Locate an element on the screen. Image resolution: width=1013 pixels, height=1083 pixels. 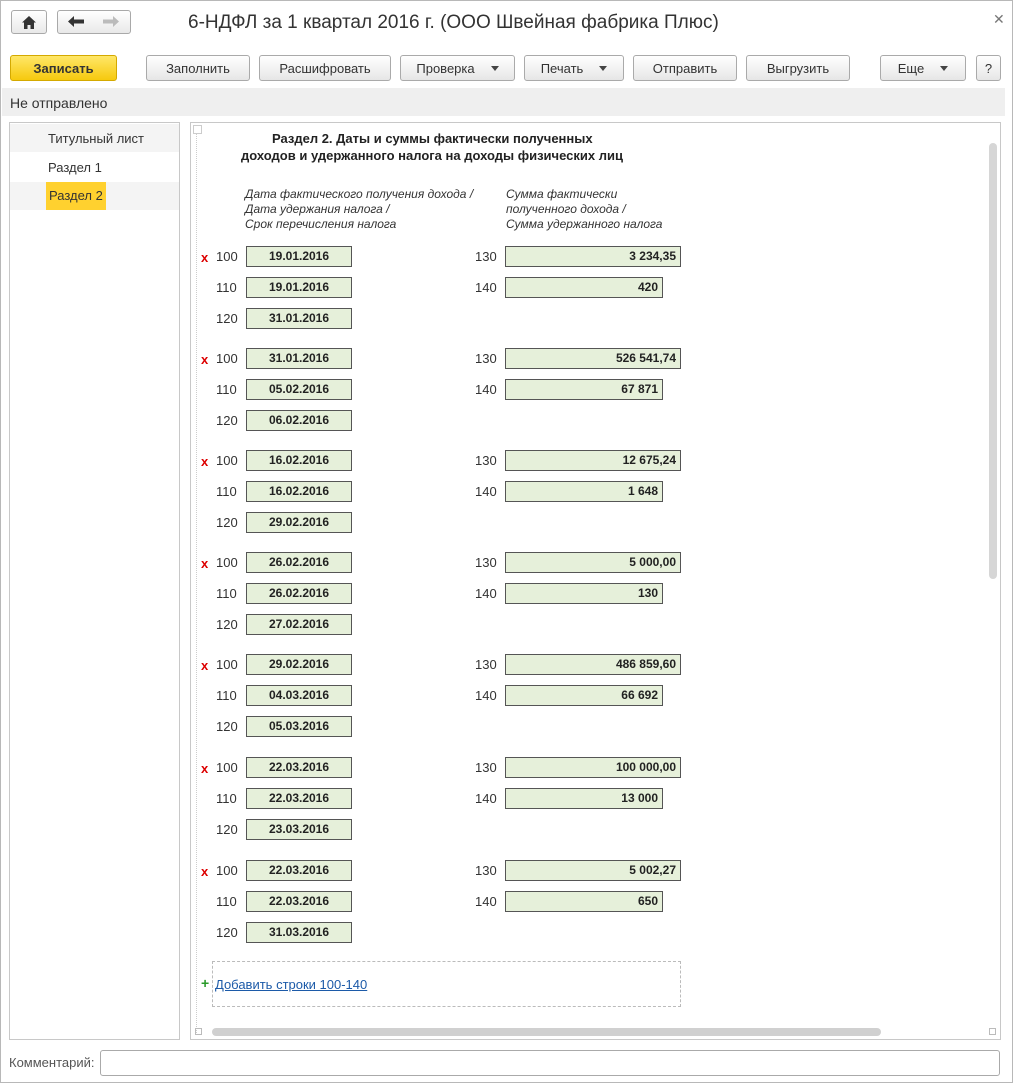
income-amount-field: 486 859,60 is located at coordinates (593, 664).